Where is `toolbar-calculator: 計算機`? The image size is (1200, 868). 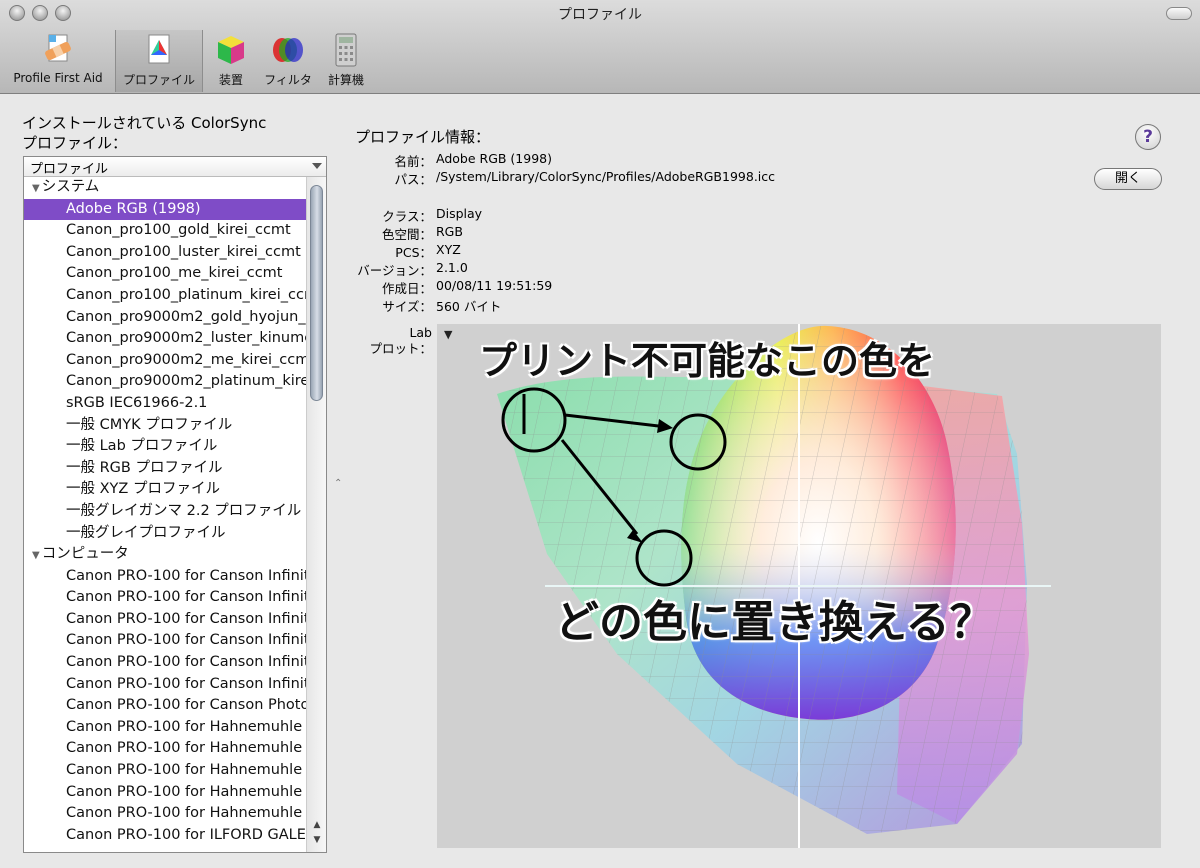 toolbar-calculator: 計算機 is located at coordinates (346, 61).